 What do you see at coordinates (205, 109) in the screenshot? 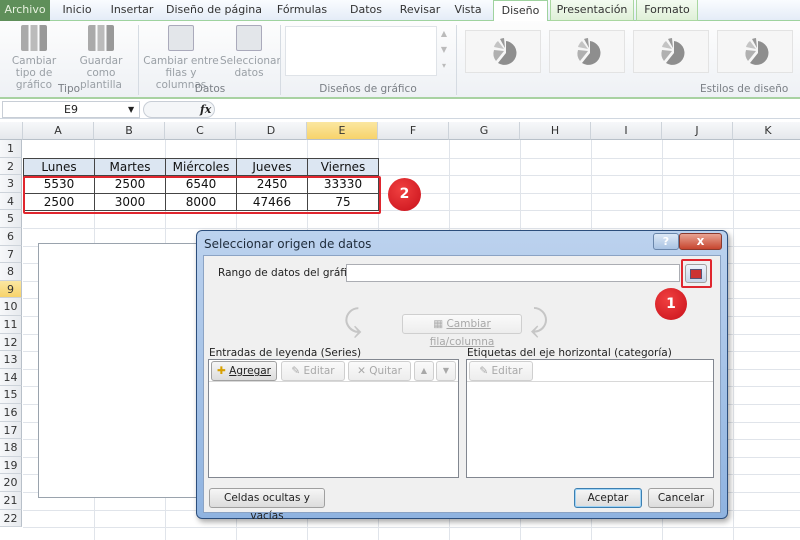
I see `insert-function-button: fx` at bounding box center [205, 109].